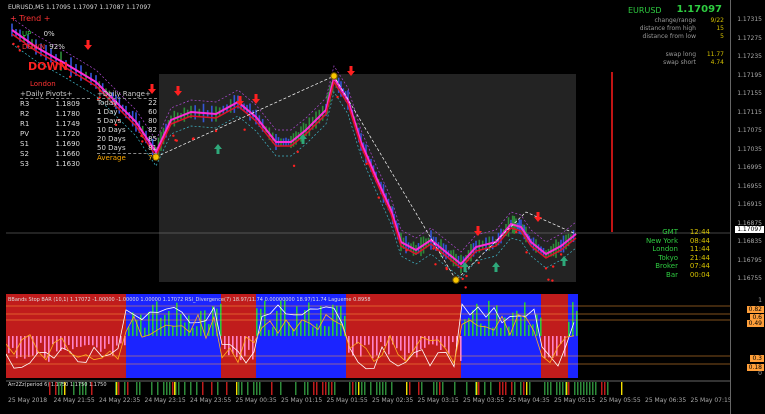 Image resolution: width=765 pixels, height=414 pixels. What do you see at coordinates (55, 144) in the screenshot?
I see `pivot-row: S1 1.1690` at bounding box center [55, 144].